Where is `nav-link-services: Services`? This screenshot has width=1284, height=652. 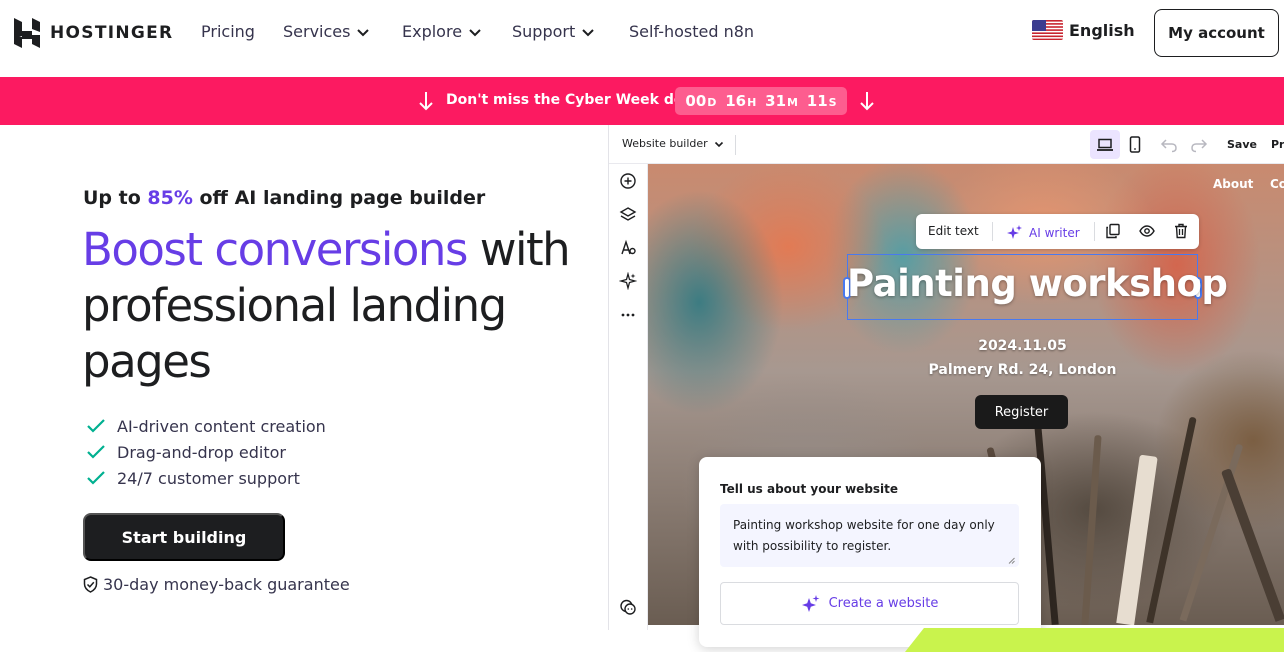
nav-link-services: Services is located at coordinates (326, 31).